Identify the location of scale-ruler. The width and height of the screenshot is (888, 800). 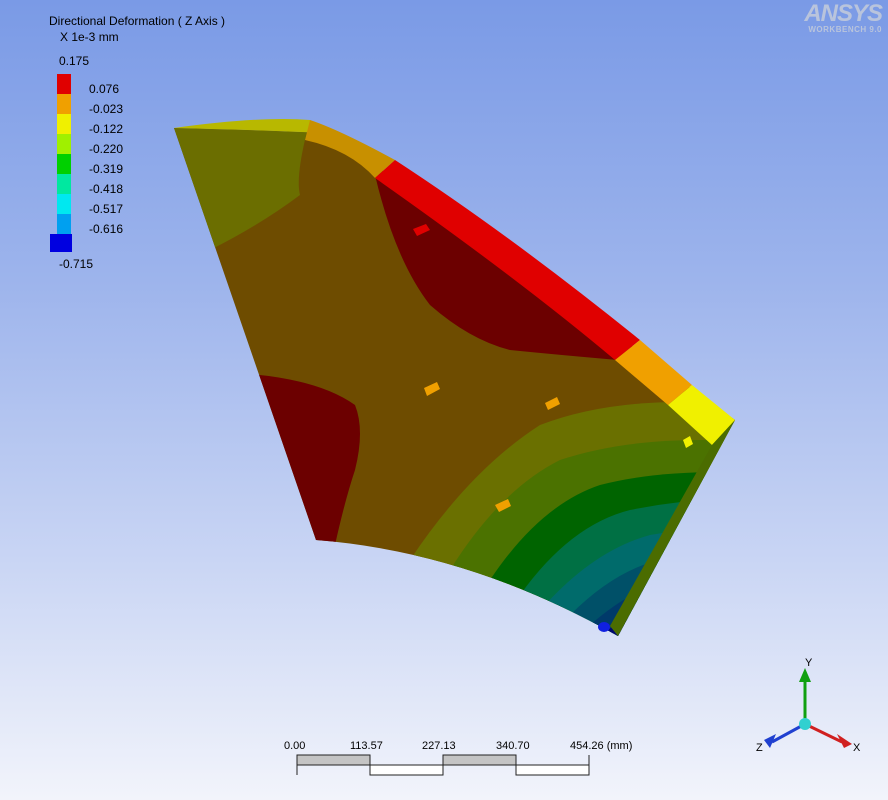
(443, 765).